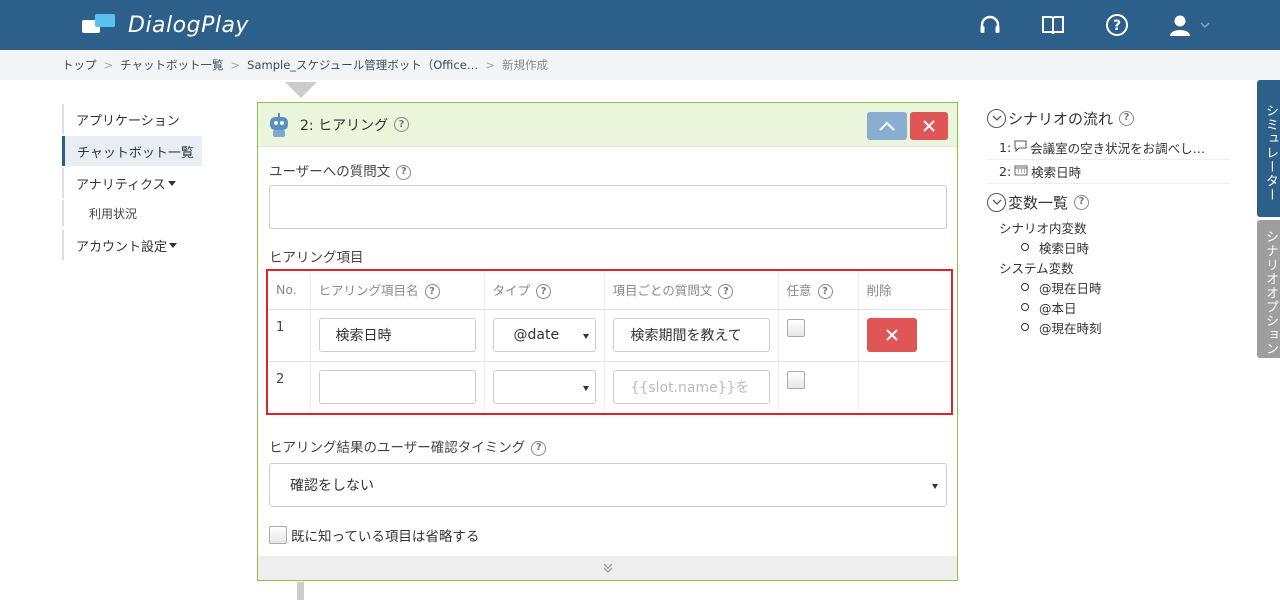 The height and width of the screenshot is (600, 1280). I want to click on nav-application: アプリケーション, so click(132, 119).